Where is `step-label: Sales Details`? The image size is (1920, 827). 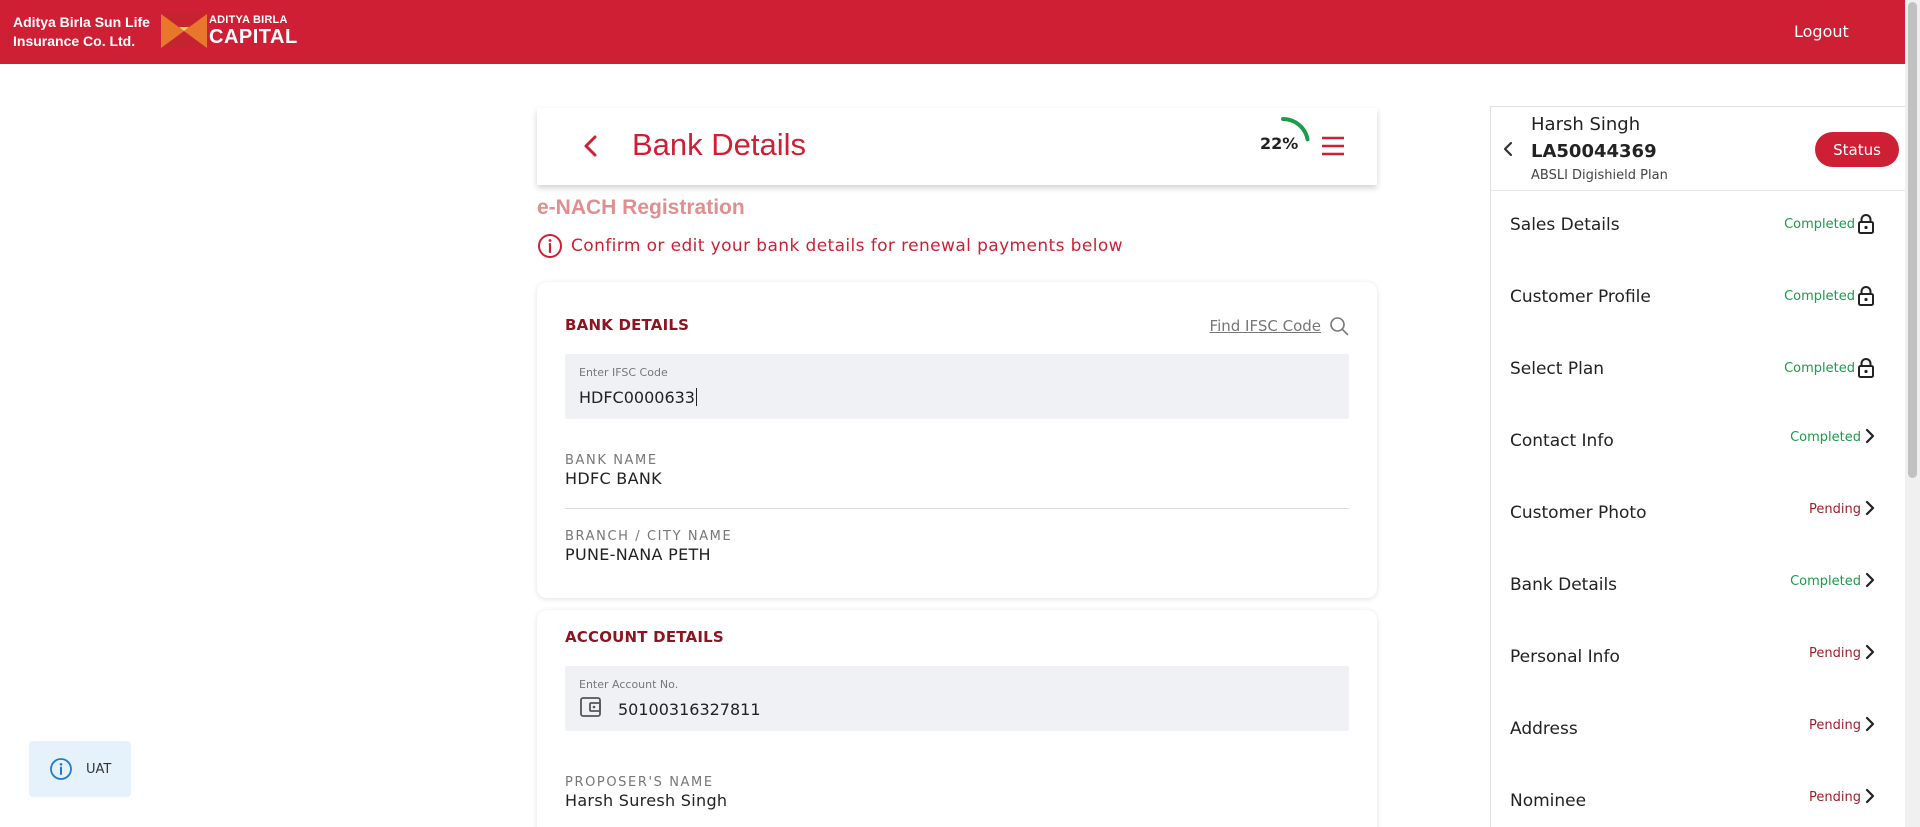 step-label: Sales Details is located at coordinates (1565, 225).